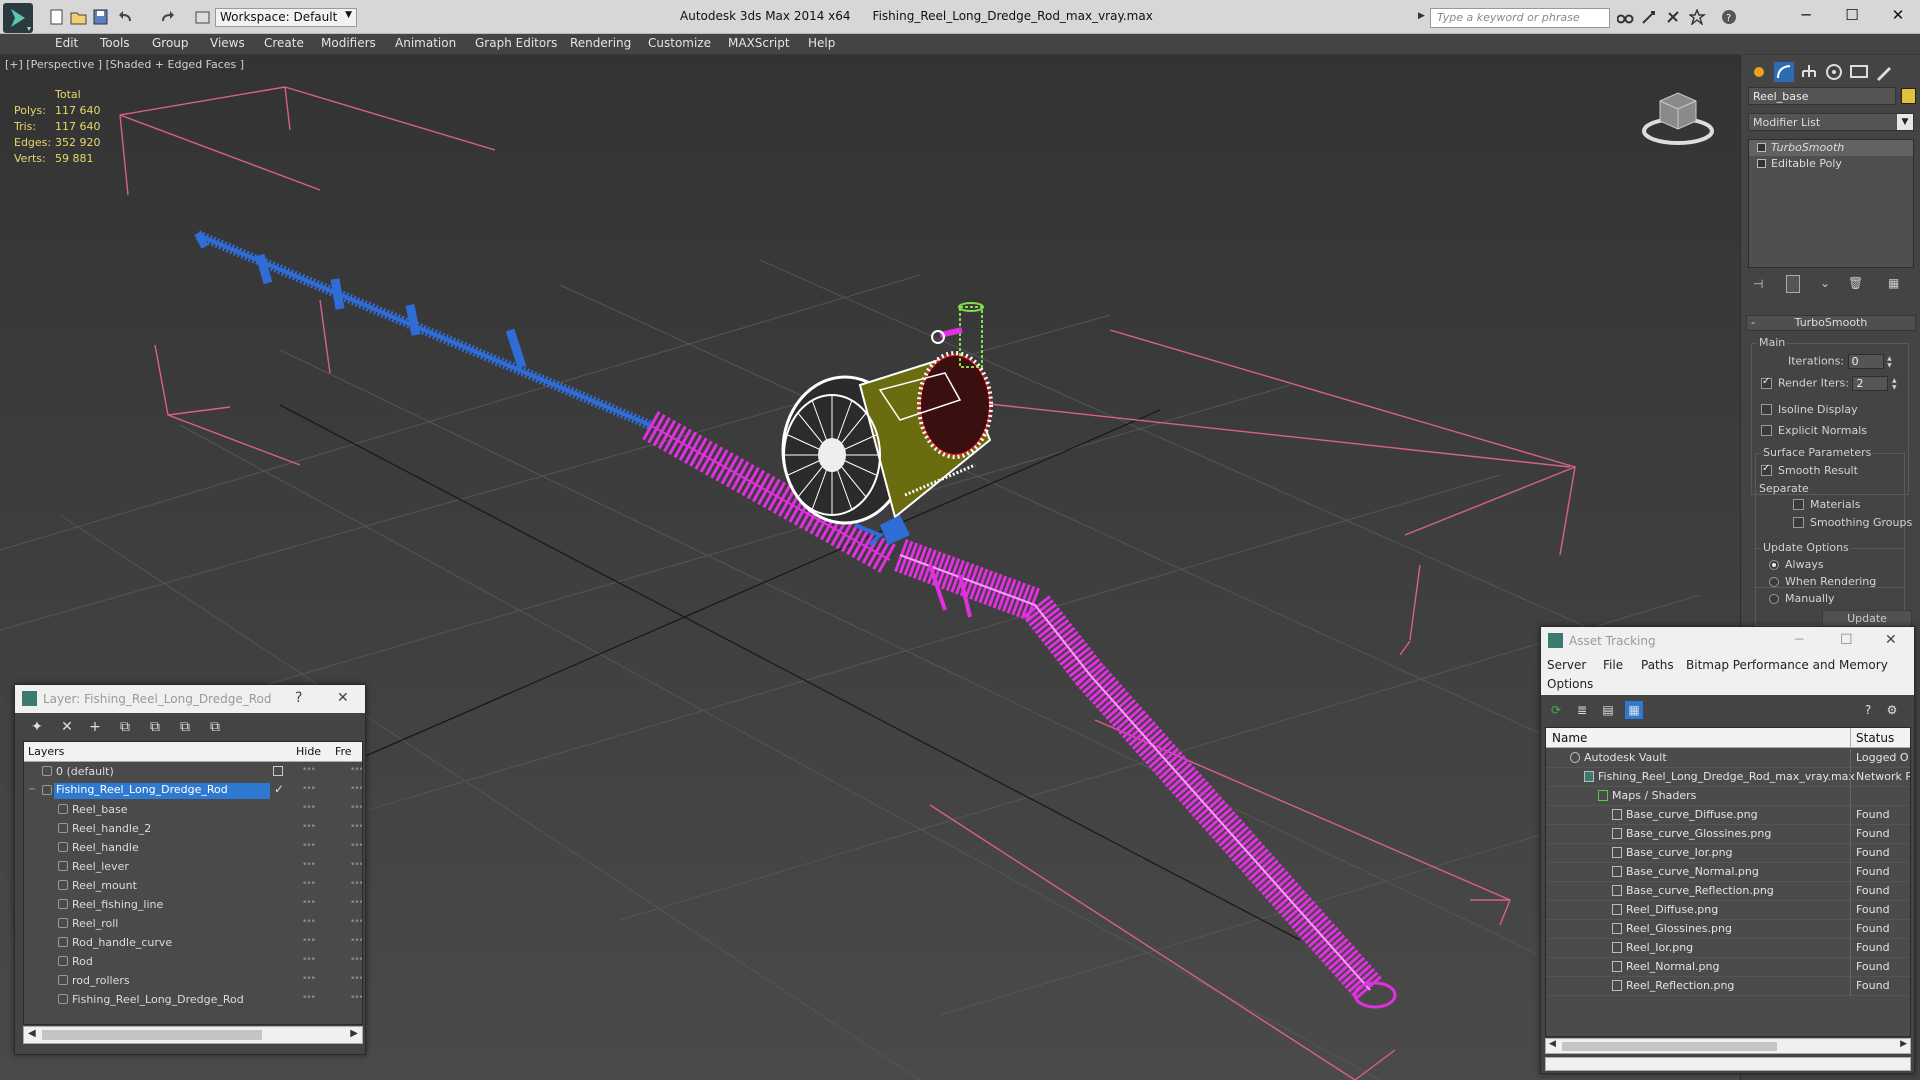 The height and width of the screenshot is (1080, 1920). I want to click on manually-row: Manually, so click(1802, 598).